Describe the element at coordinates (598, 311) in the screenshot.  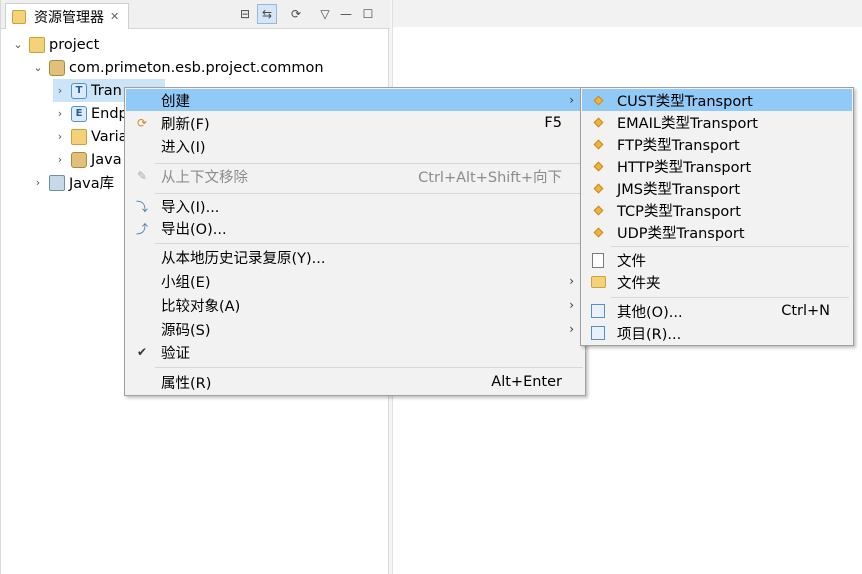
I see `new-wizard-icon` at that location.